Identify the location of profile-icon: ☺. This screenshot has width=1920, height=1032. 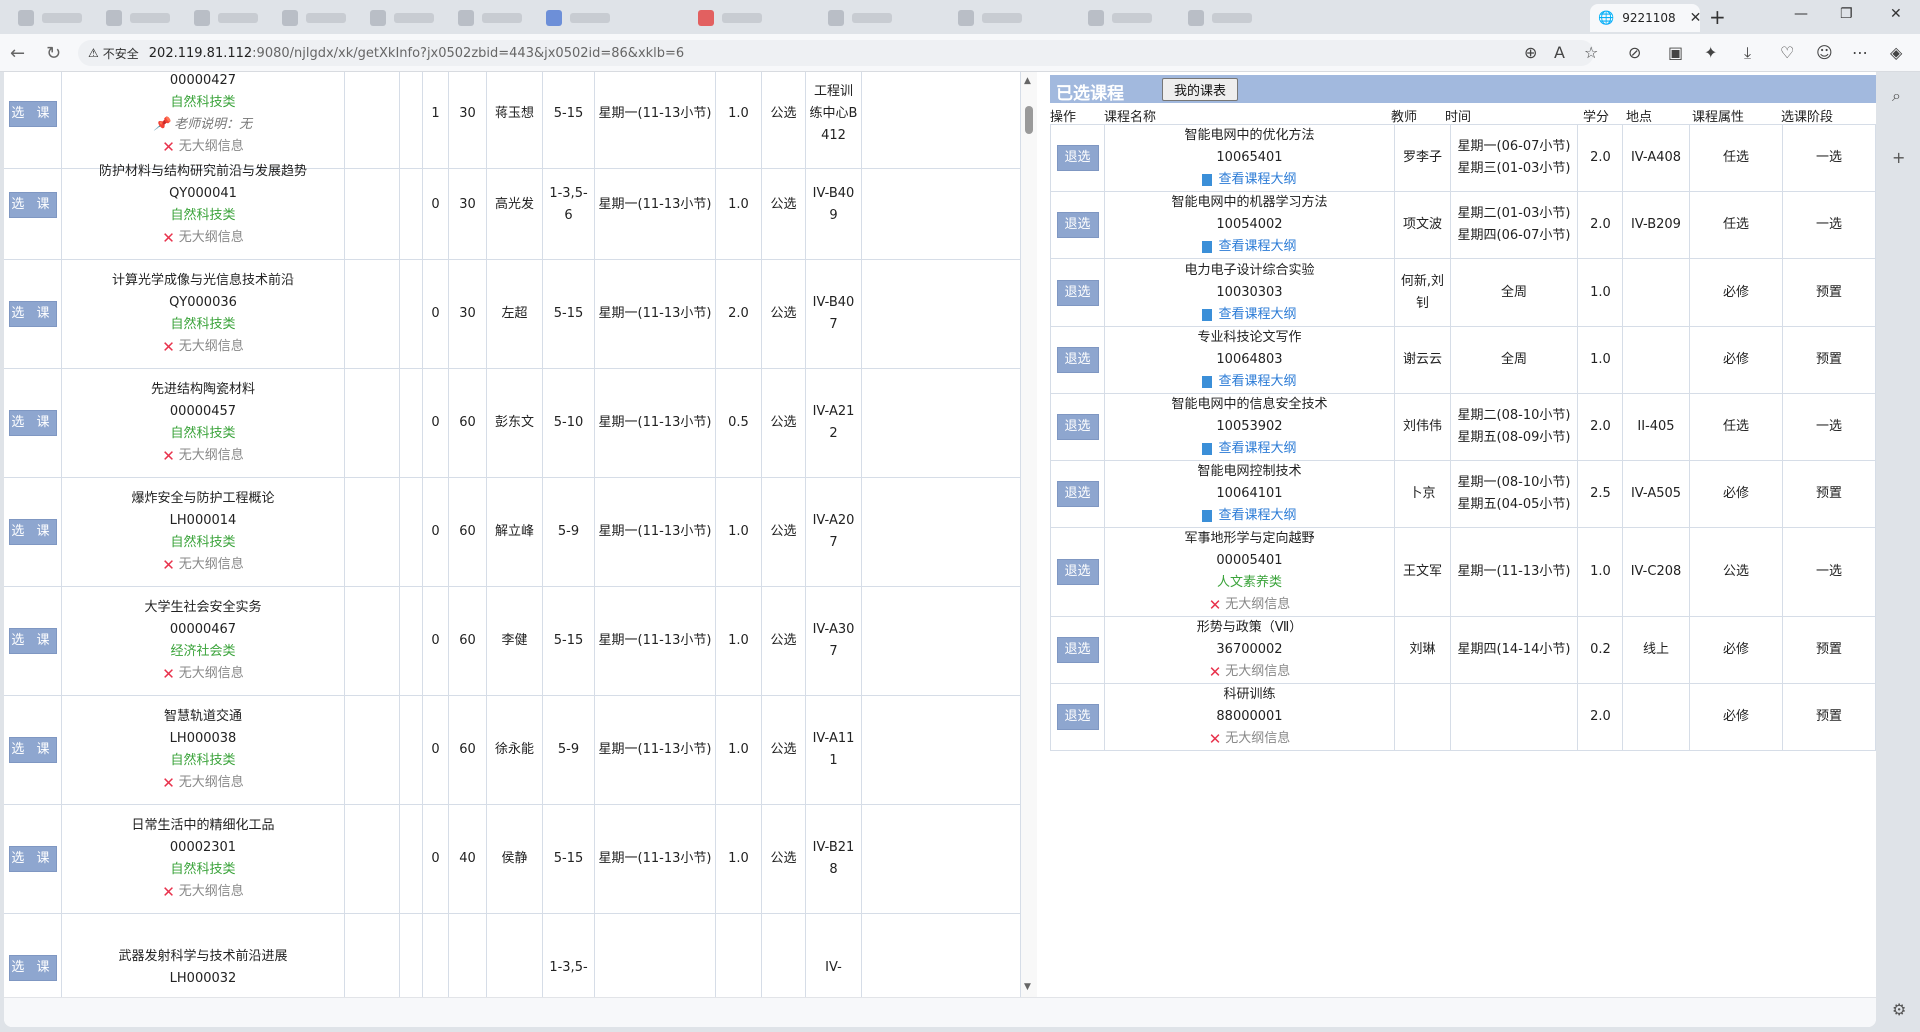
(1824, 52).